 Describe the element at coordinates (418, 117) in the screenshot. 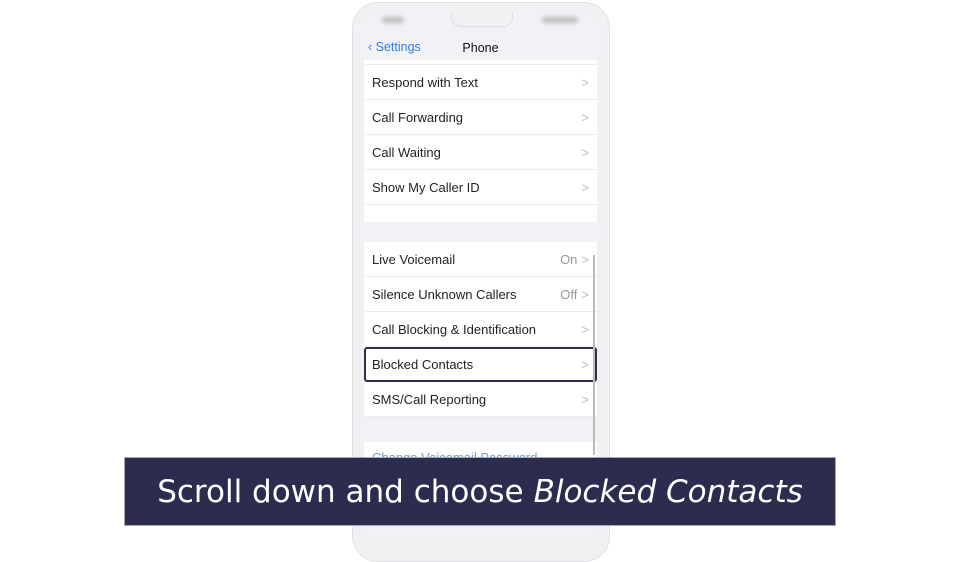

I see `row-label: Call Forwarding` at that location.